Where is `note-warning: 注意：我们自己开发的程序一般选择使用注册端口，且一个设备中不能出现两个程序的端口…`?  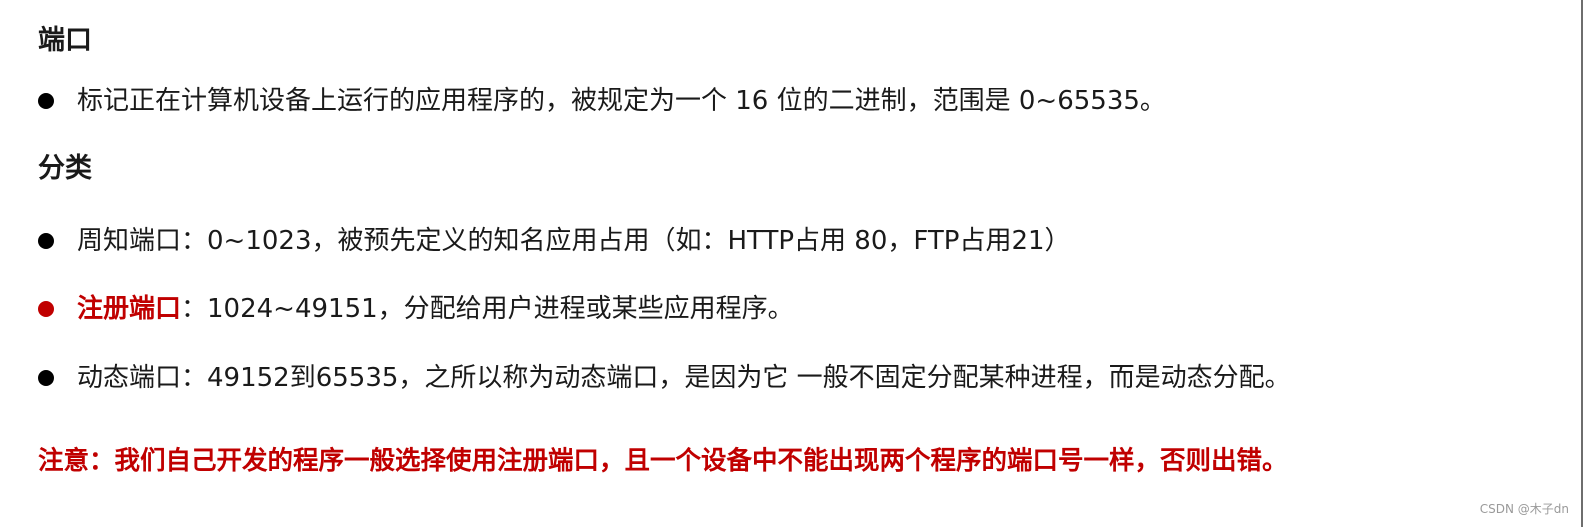 note-warning: 注意：我们自己开发的程序一般选择使用注册端口，且一个设备中不能出现两个程序的端口… is located at coordinates (663, 461).